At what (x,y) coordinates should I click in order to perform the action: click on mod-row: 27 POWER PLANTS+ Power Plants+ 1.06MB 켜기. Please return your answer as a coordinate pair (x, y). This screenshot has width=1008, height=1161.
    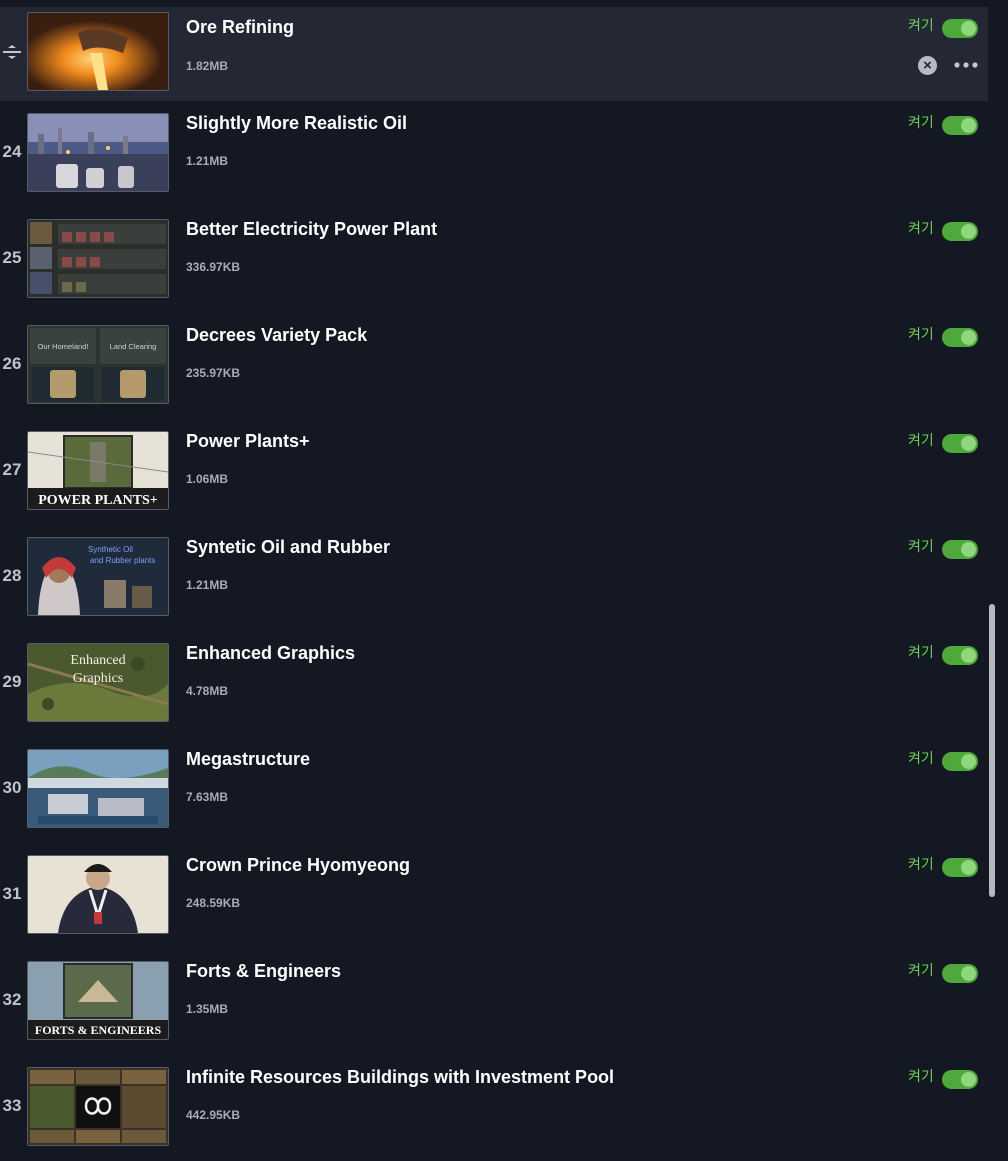
    Looking at the image, I should click on (494, 472).